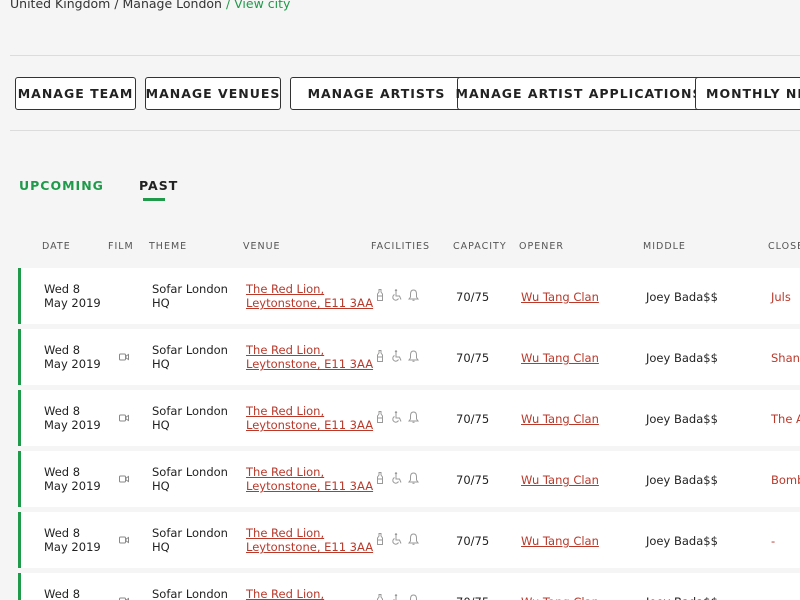  What do you see at coordinates (172, 5) in the screenshot?
I see `breadcrumb-manage-city: Manage London` at bounding box center [172, 5].